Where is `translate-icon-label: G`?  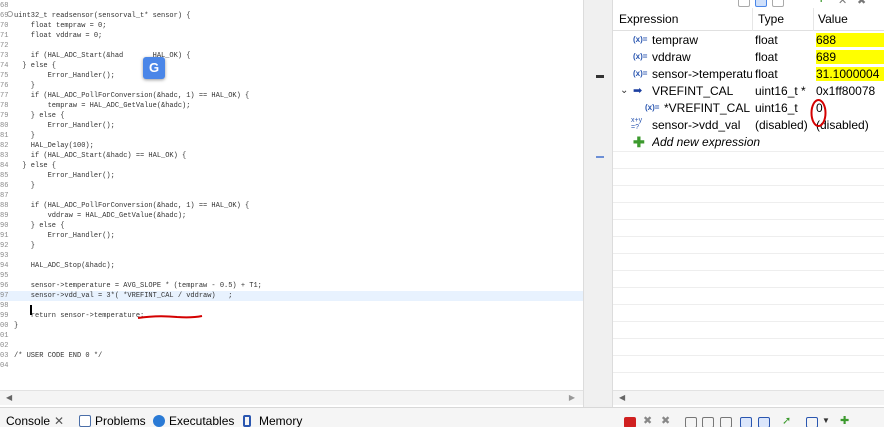
translate-icon-label: G is located at coordinates (154, 67).